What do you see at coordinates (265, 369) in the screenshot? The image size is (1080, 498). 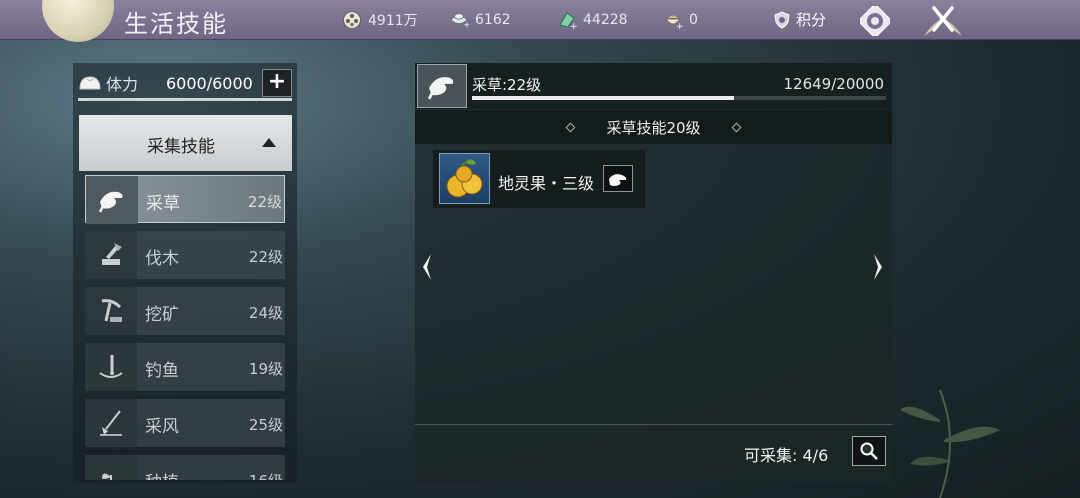 I see `skill-level: 19级` at bounding box center [265, 369].